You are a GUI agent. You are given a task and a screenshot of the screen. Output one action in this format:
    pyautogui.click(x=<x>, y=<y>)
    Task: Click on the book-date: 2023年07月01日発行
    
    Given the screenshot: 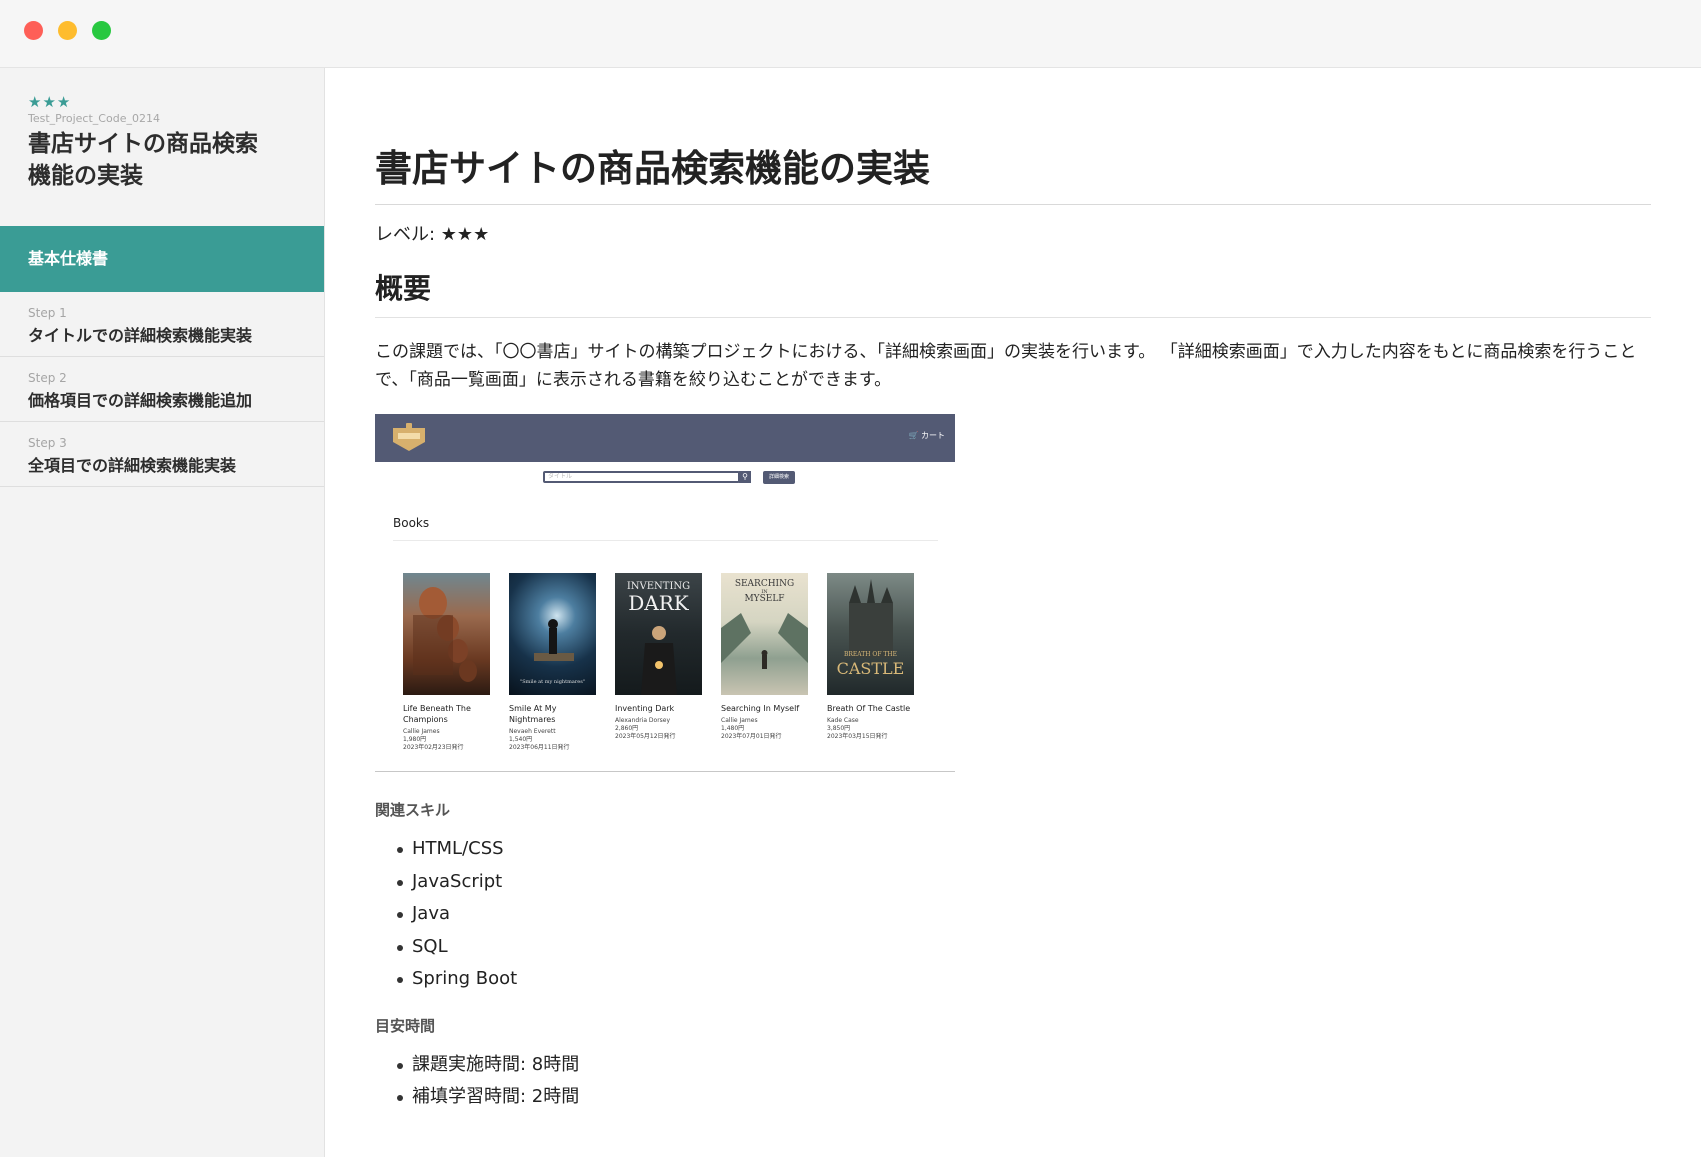 What is the action you would take?
    pyautogui.click(x=751, y=736)
    